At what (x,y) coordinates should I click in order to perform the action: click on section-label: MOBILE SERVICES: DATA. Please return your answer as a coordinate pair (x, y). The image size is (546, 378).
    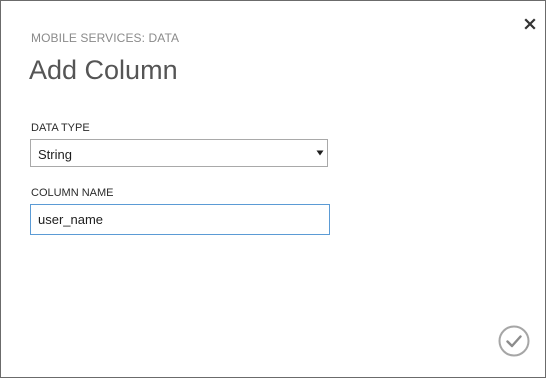
    Looking at the image, I should click on (105, 38).